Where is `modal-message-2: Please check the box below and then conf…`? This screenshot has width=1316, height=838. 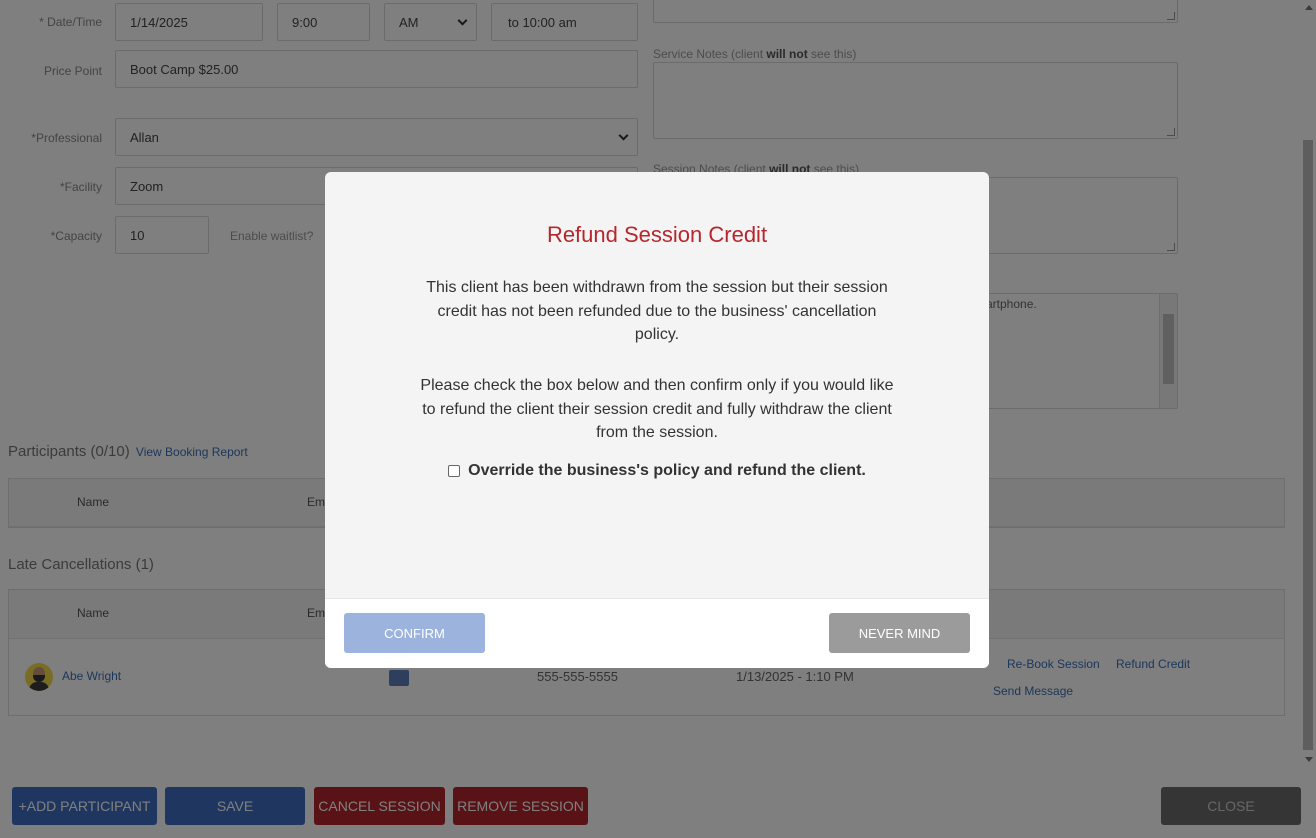
modal-message-2: Please check the box below and then conf… is located at coordinates (657, 409).